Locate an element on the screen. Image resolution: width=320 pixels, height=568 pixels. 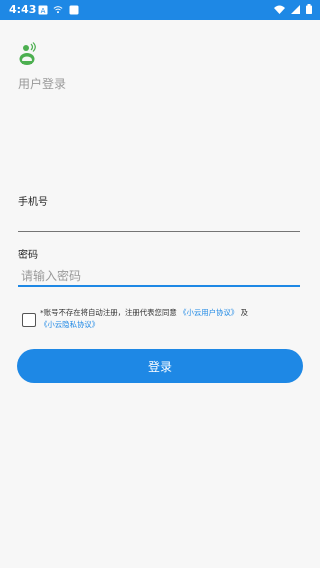
notification-a-icon: A is located at coordinates (43, 10).